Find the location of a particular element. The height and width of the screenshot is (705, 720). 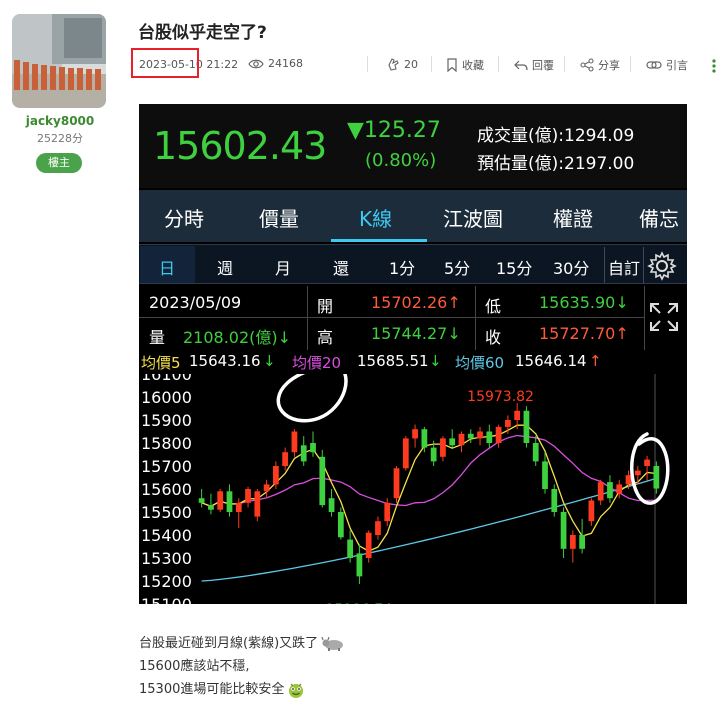

ma60-arrow: ↑ is located at coordinates (595, 361).